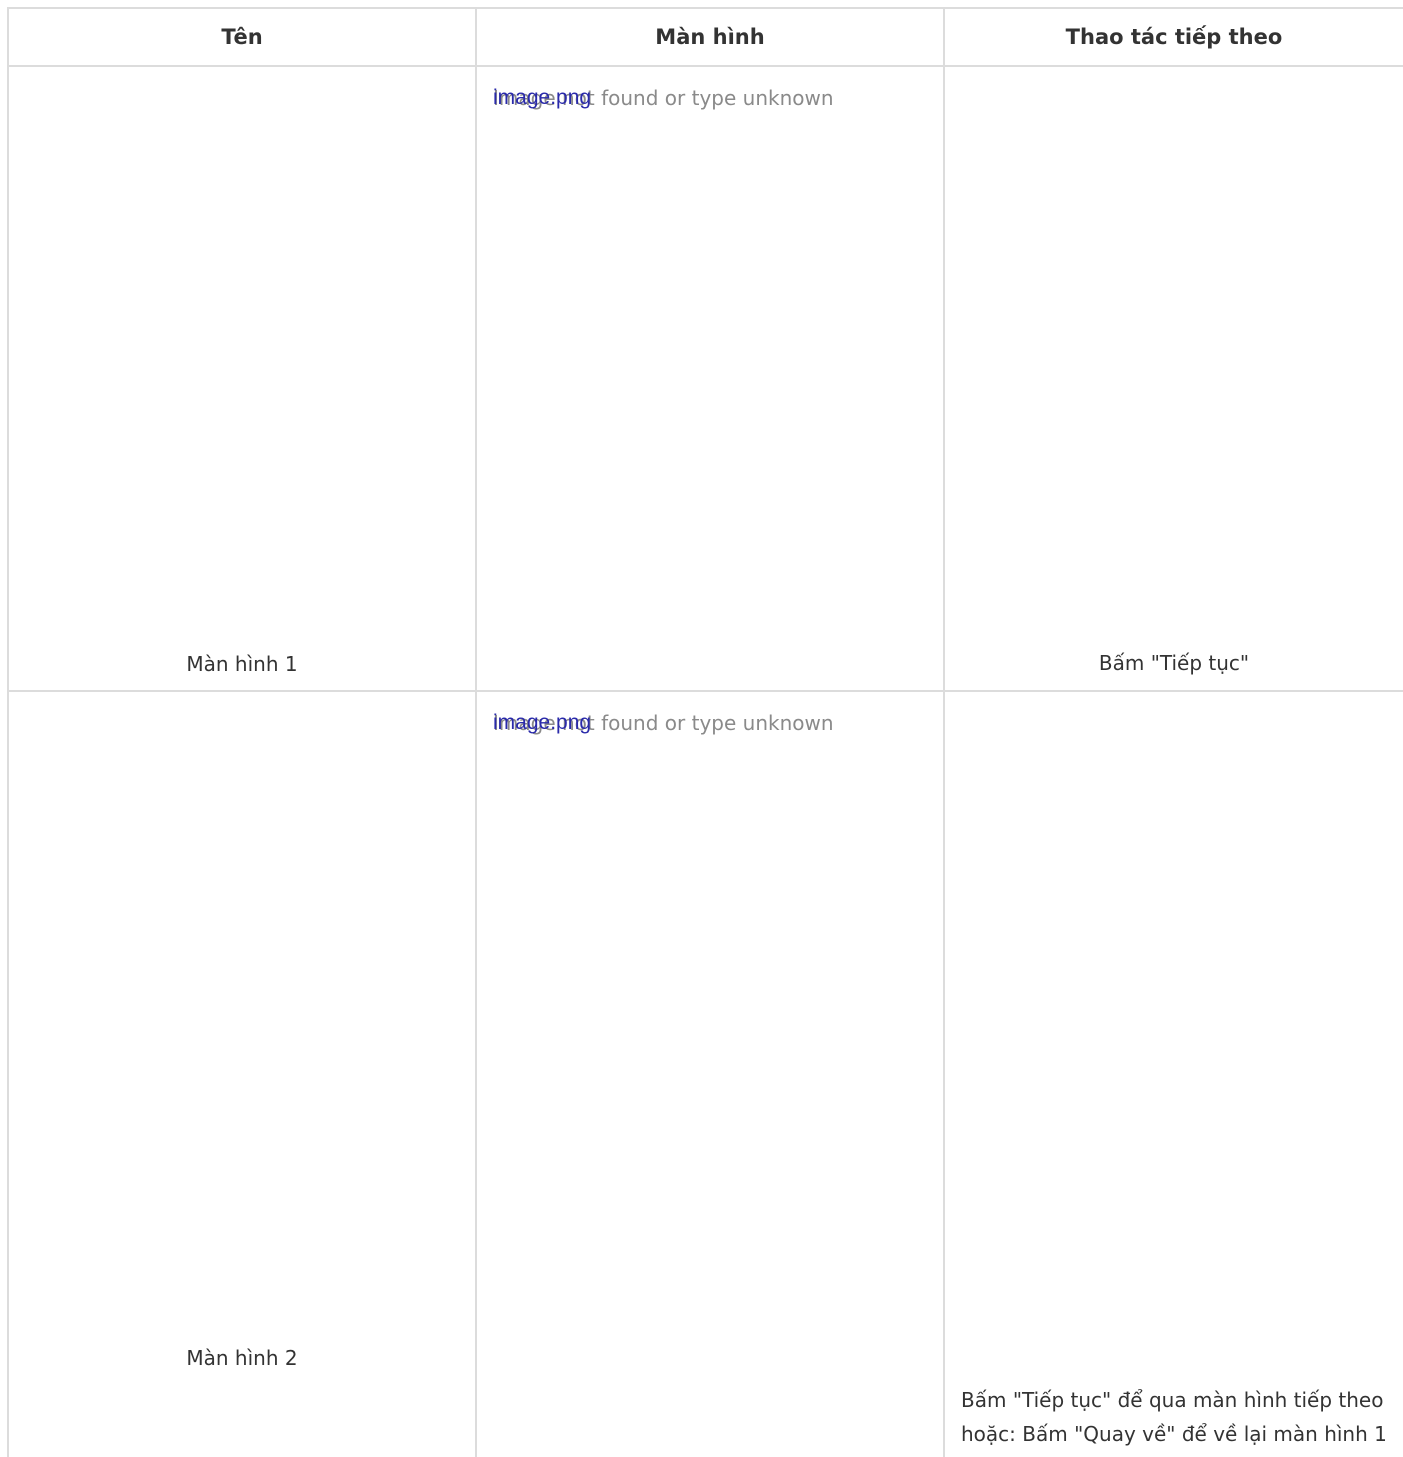 This screenshot has height=1457, width=1403. I want to click on header-screen: Màn hình, so click(710, 37).